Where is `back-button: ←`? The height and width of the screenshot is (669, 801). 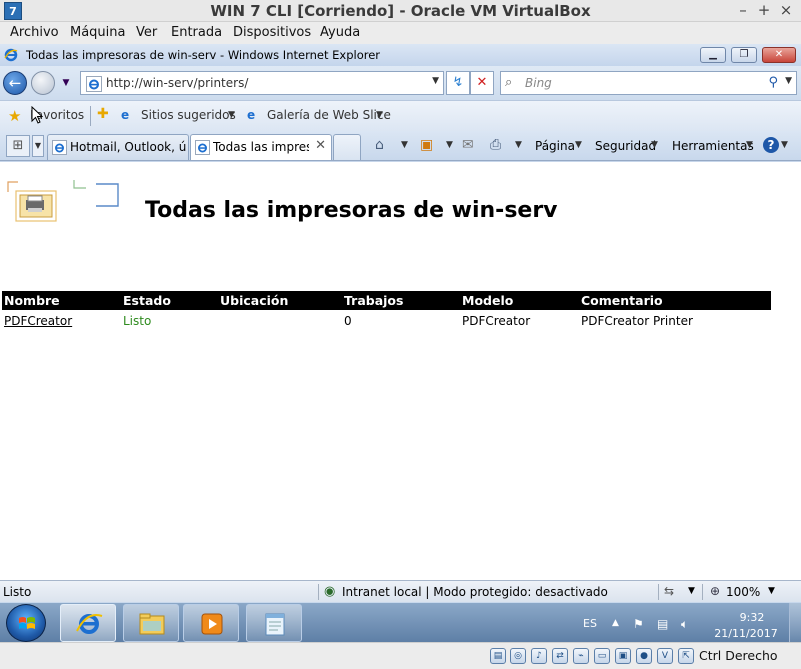
back-button: ← is located at coordinates (15, 83).